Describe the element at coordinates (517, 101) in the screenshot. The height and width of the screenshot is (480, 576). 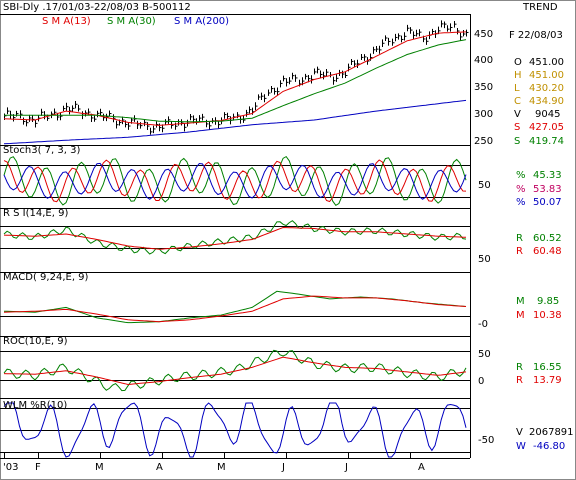
I see `close-key: C` at that location.